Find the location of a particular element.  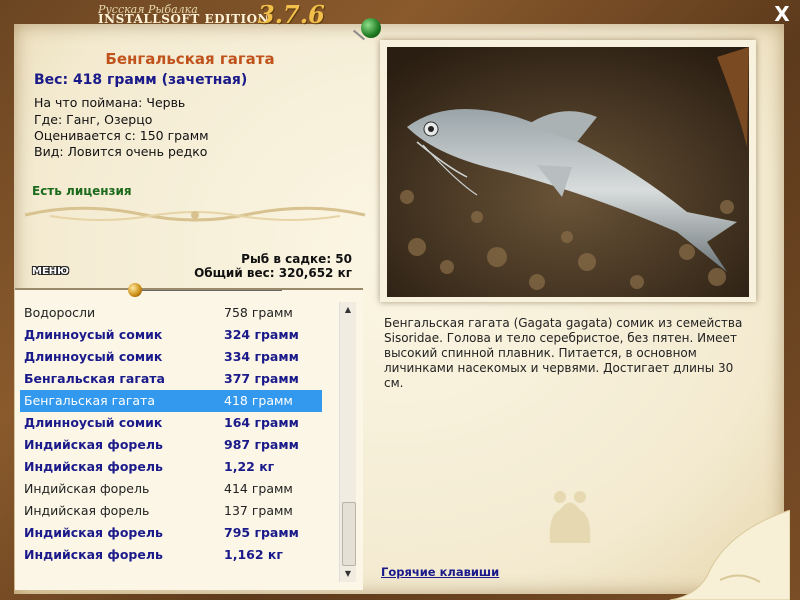

list-item: Бенгальская гагата 377 грамм is located at coordinates (171, 379).